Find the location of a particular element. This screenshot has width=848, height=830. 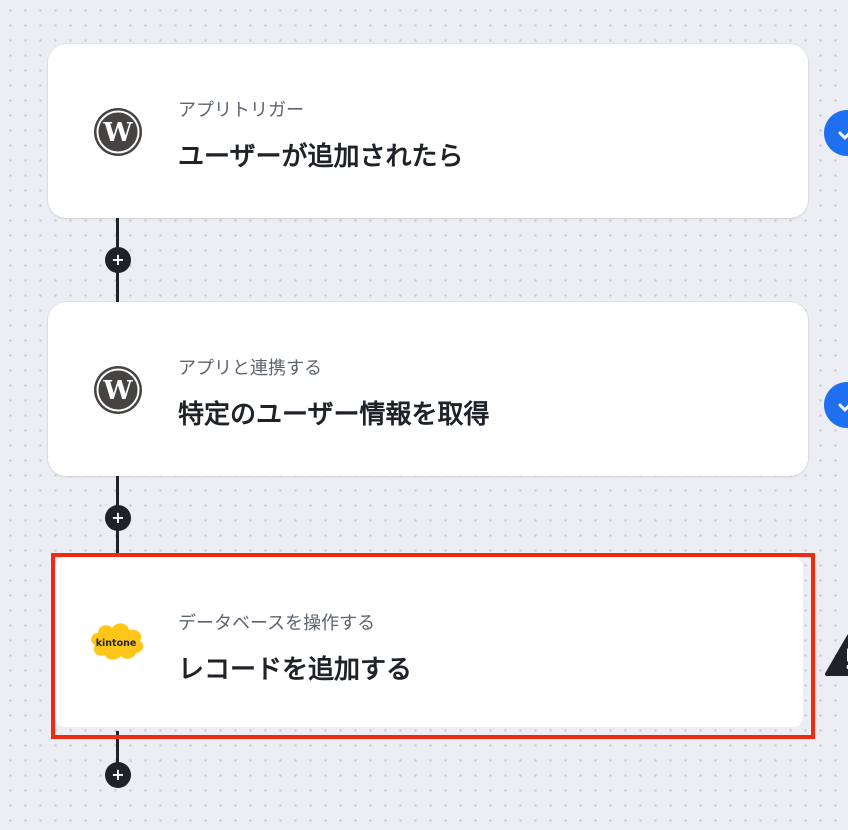

step-title: 特定のユーザー情報を取得 is located at coordinates (334, 415).